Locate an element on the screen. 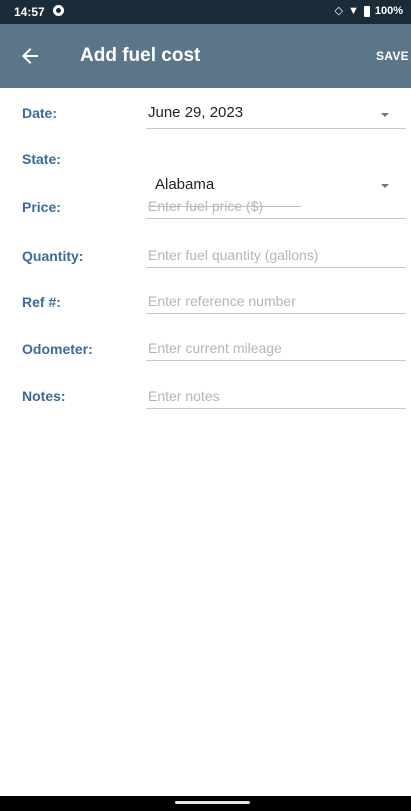 This screenshot has width=411, height=811. status-icons: ◇ ▼ 100% is located at coordinates (369, 11).